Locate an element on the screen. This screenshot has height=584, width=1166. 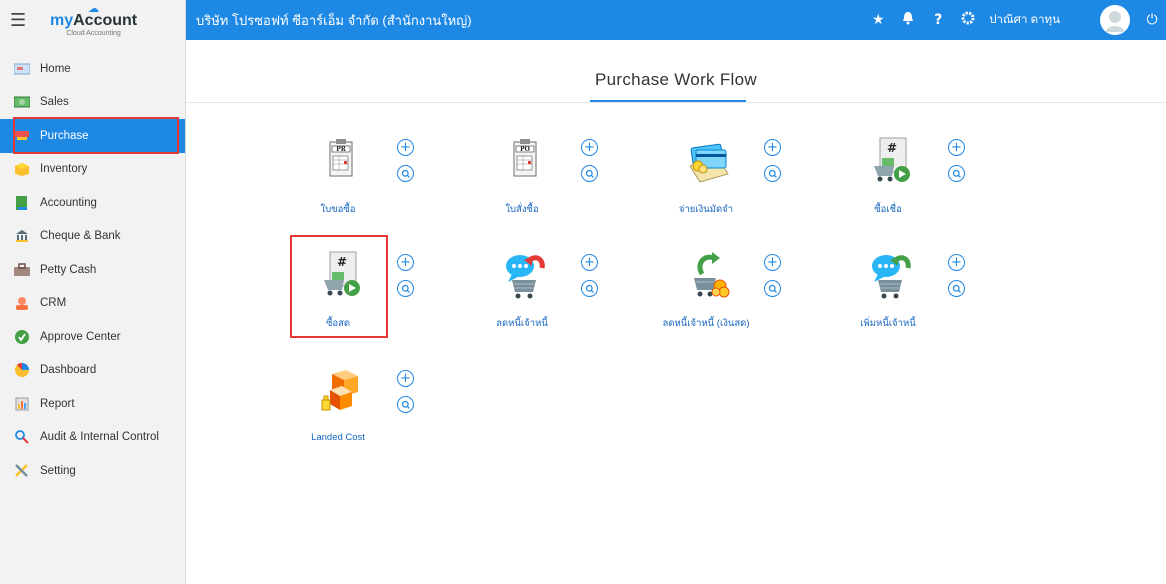
sidebar-item-home: Home is located at coordinates (92, 69).